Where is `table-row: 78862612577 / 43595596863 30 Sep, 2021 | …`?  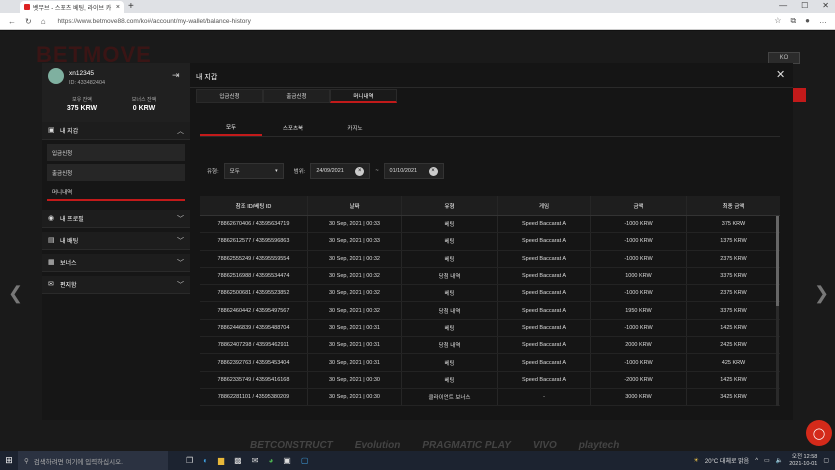 table-row: 78862612577 / 43595596863 30 Sep, 2021 | … is located at coordinates (490, 242).